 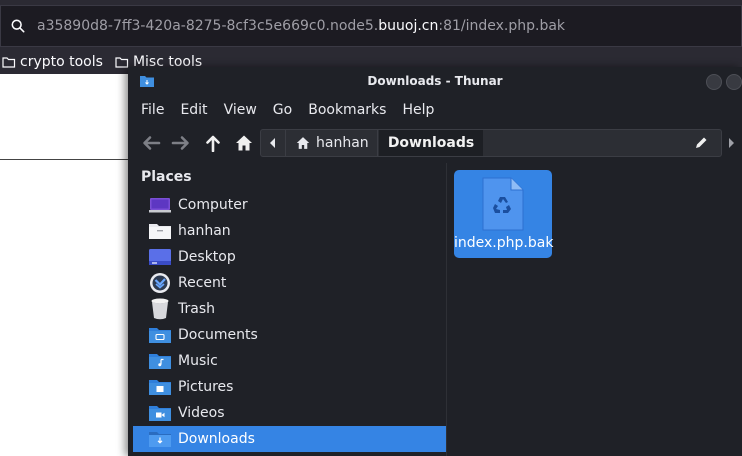 I want to click on file-item: index.php.bak, so click(x=504, y=214).